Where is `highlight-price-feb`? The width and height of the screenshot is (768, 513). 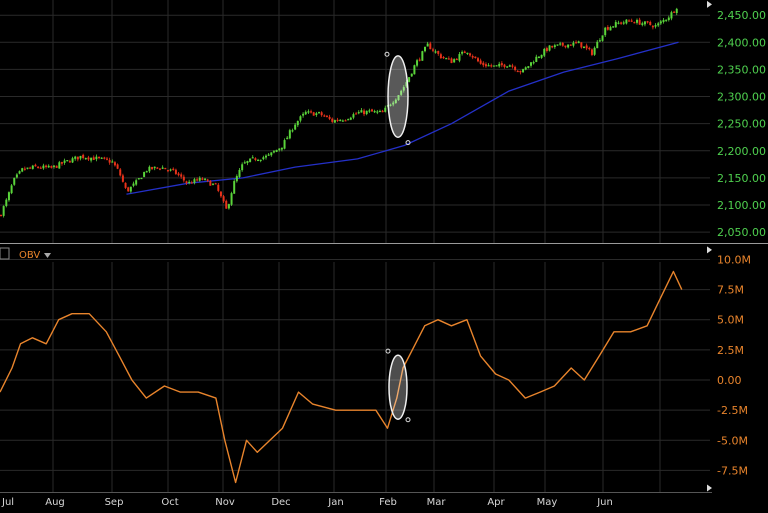
highlight-price-feb is located at coordinates (398, 96).